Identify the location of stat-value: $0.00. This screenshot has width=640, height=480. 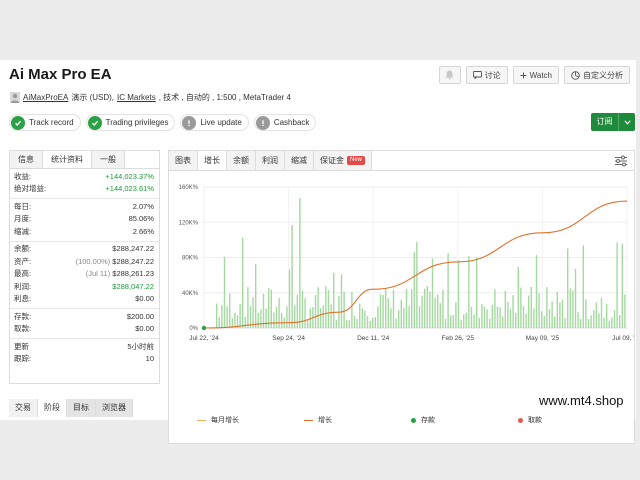
(144, 299).